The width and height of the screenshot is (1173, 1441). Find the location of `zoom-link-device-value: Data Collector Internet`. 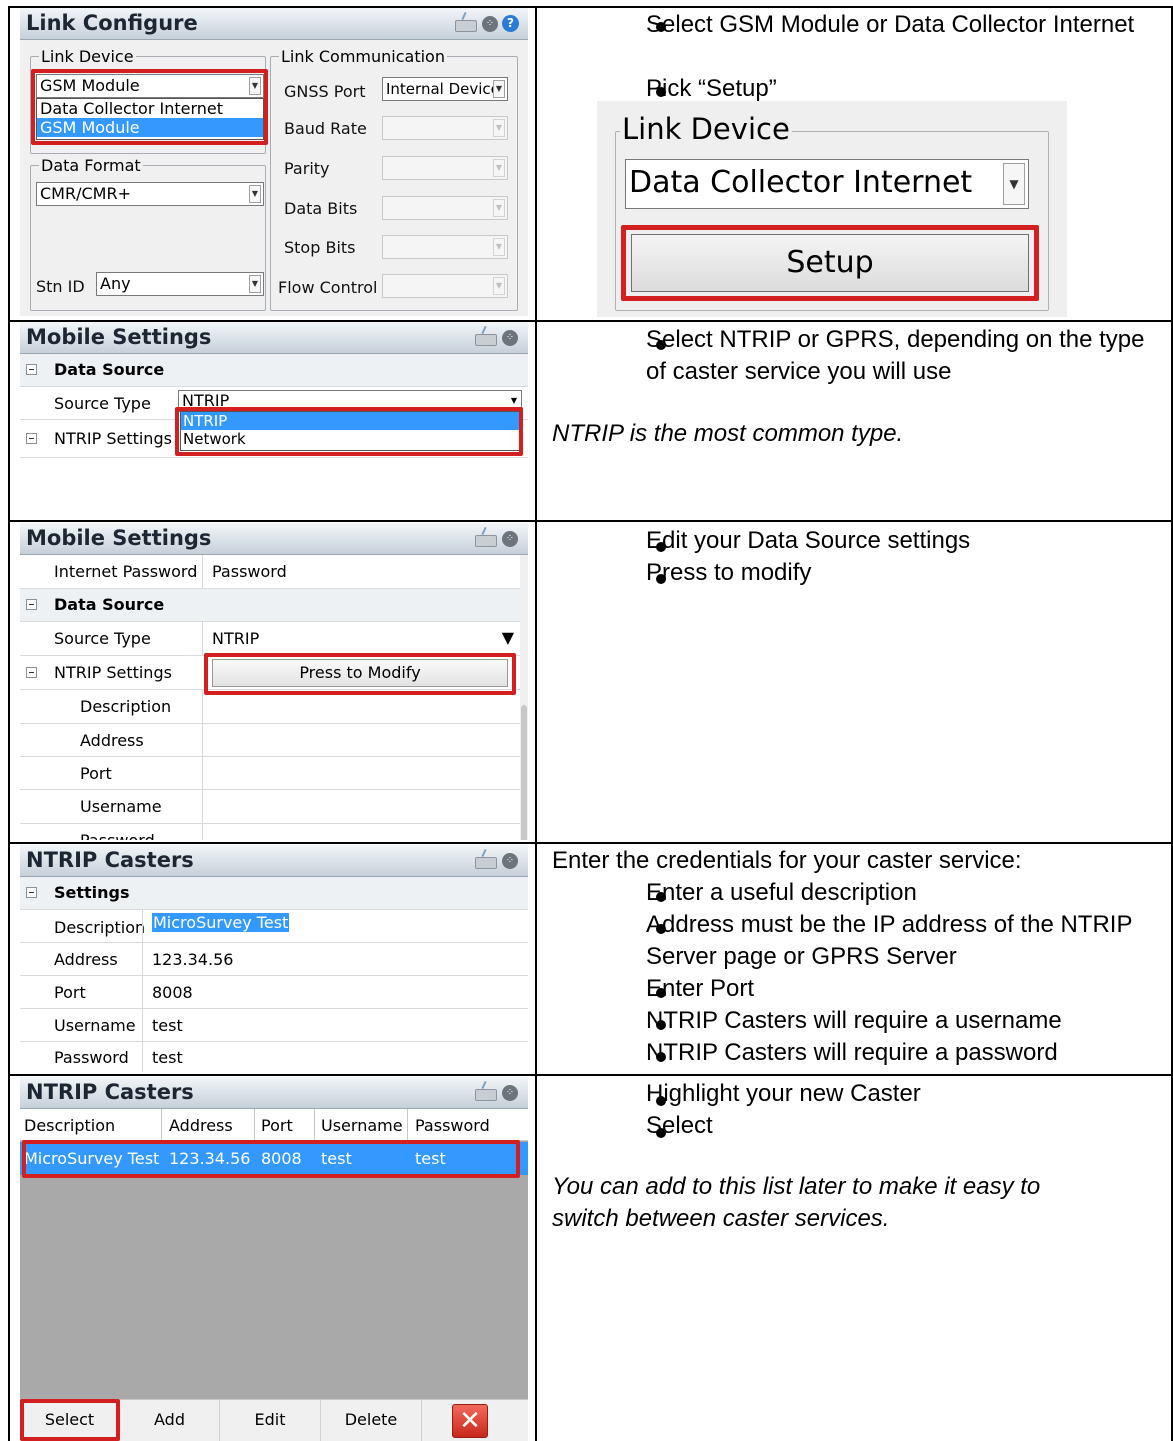

zoom-link-device-value: Data Collector Internet is located at coordinates (801, 182).